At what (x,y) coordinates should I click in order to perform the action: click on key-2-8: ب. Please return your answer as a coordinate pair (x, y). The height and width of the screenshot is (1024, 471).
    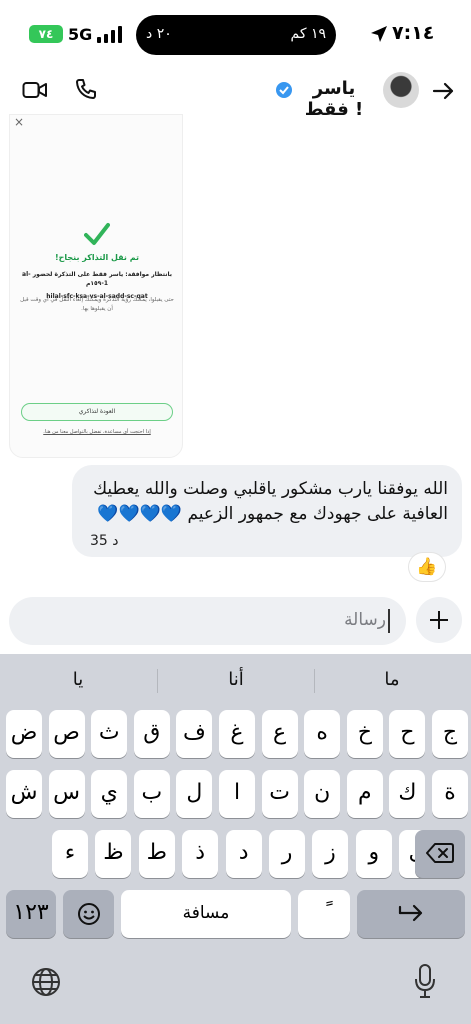
    Looking at the image, I should click on (151, 794).